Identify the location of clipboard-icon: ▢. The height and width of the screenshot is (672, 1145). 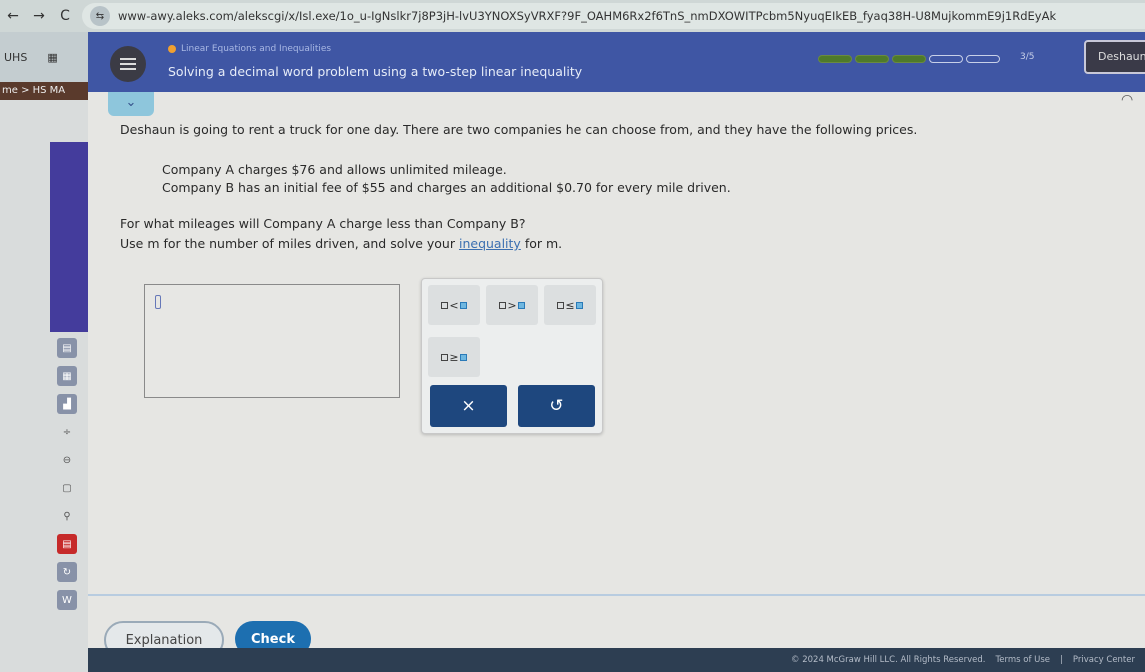
(67, 488).